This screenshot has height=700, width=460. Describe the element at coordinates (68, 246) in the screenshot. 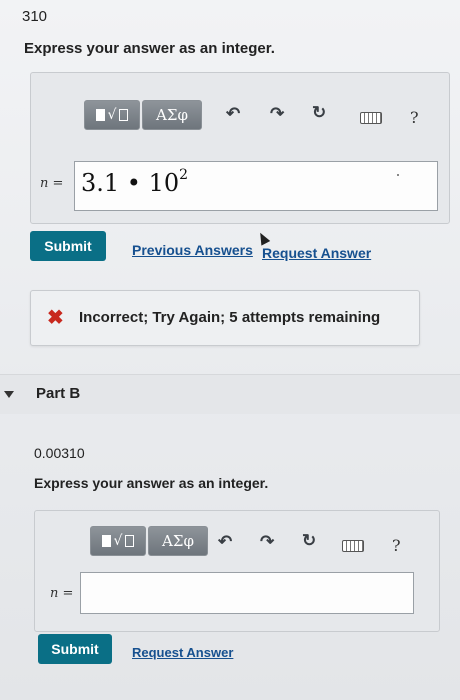

I see `part-a-submit-button: Submit` at that location.